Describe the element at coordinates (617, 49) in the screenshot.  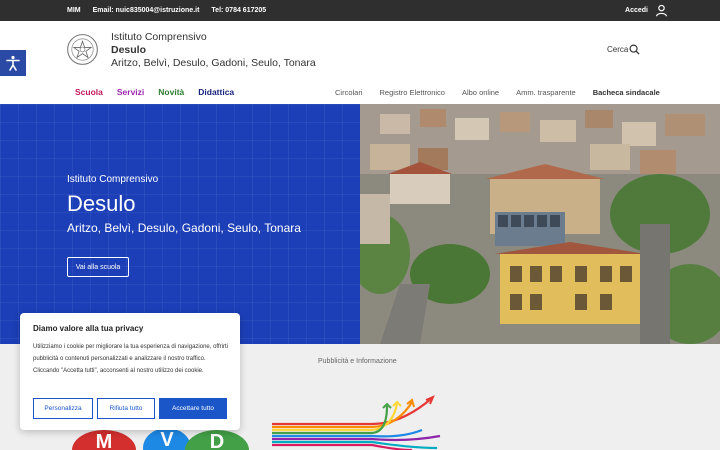
I see `search-label: Cerca` at that location.